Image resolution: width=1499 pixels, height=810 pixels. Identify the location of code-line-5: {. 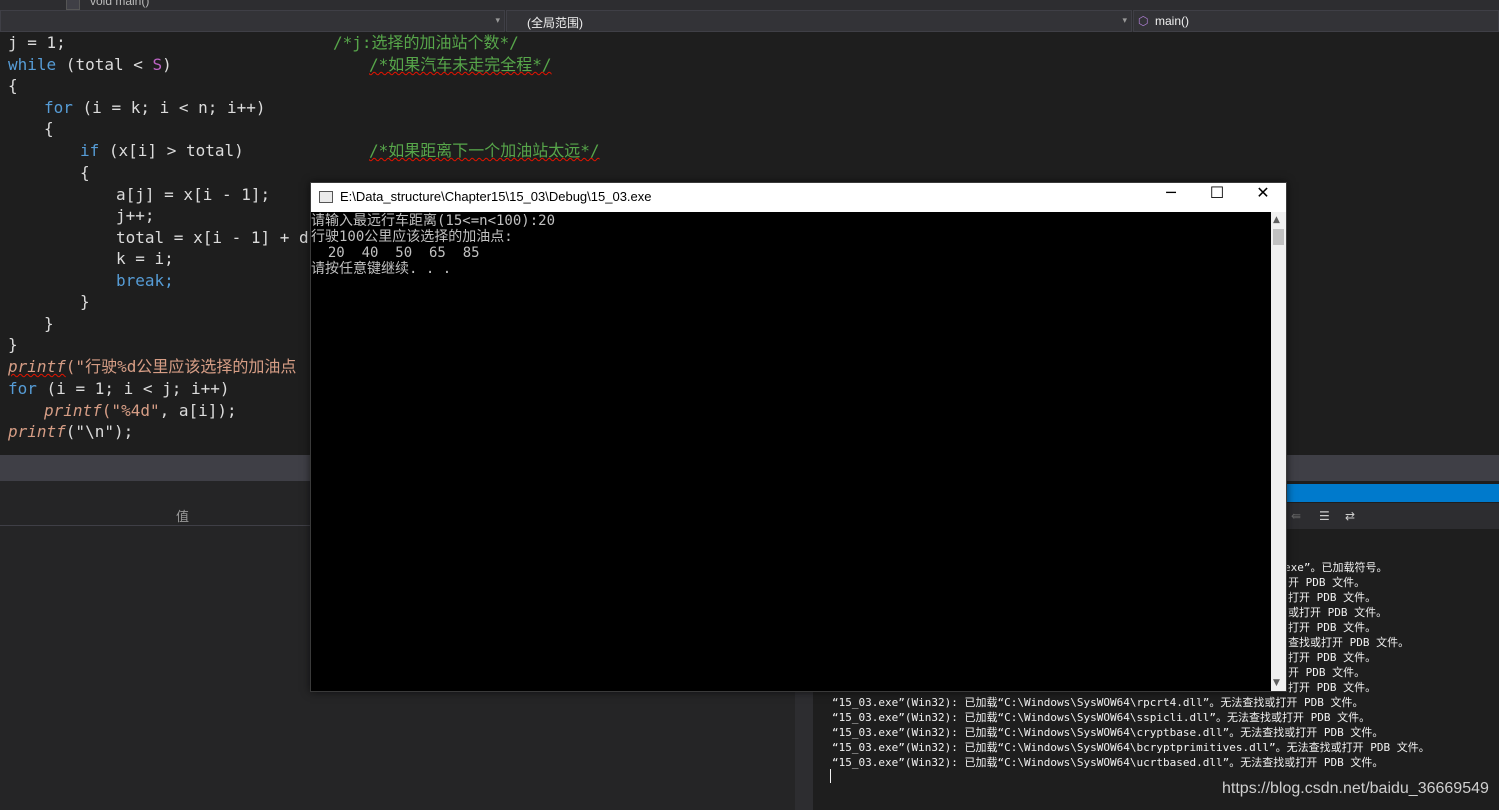
(49, 128).